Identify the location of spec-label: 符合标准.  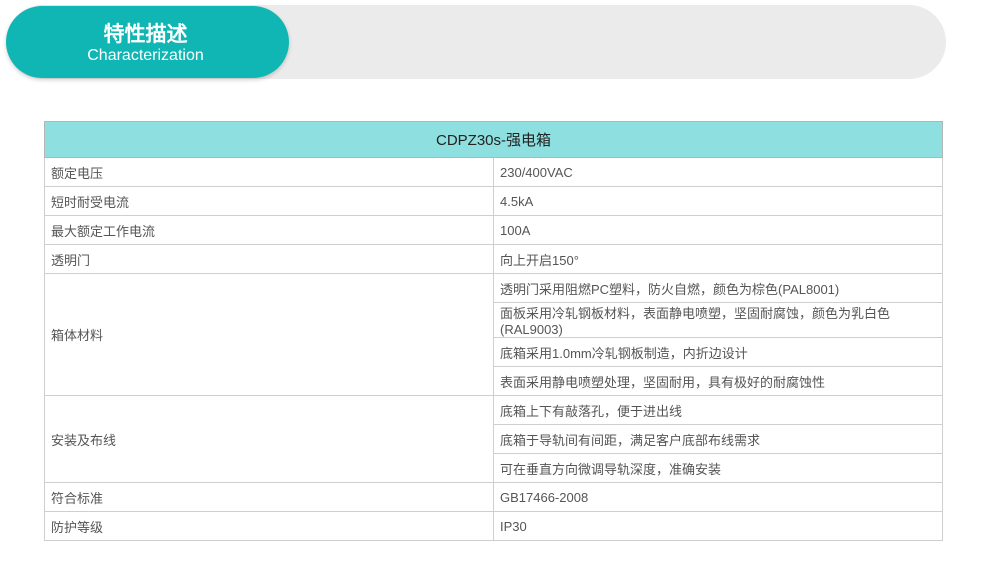
(269, 497).